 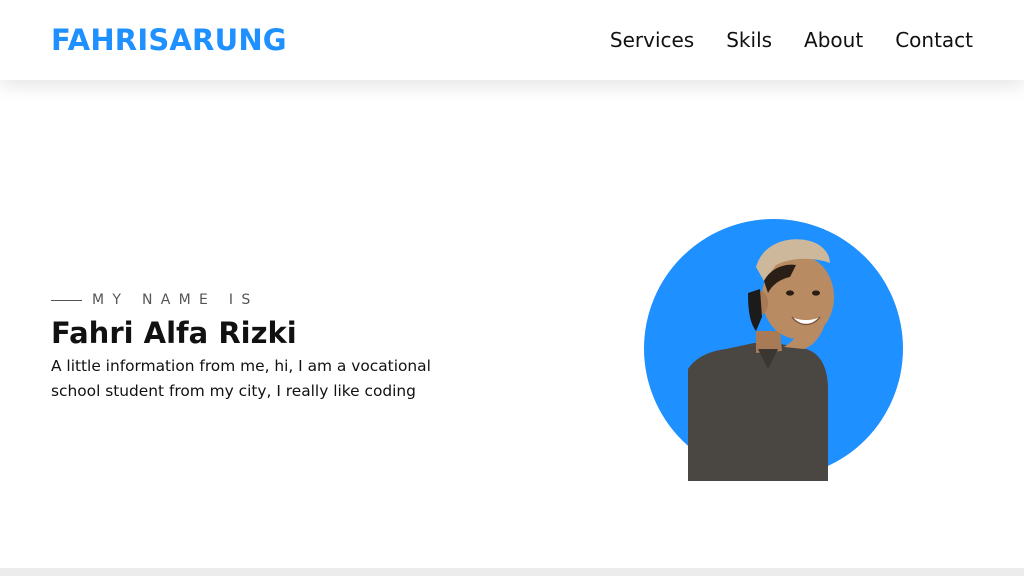 What do you see at coordinates (174, 333) in the screenshot?
I see `hero-name: Fahri Alfa Rizki` at bounding box center [174, 333].